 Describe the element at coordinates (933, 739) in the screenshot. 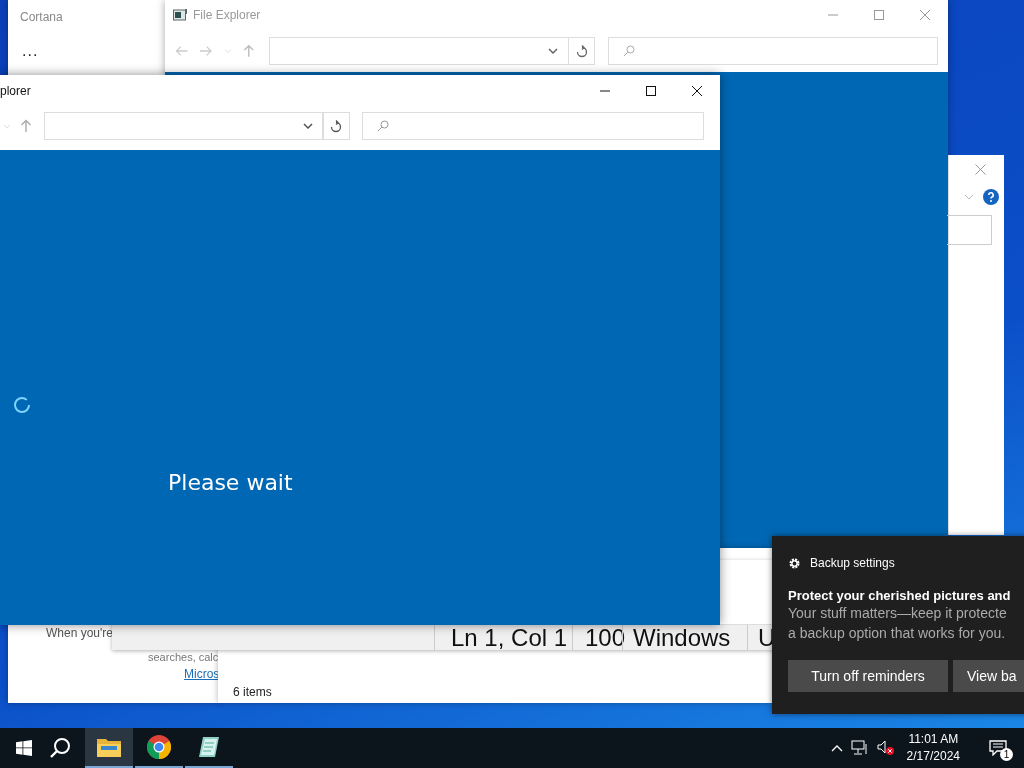

I see `clock-time: 11:01 AM` at that location.